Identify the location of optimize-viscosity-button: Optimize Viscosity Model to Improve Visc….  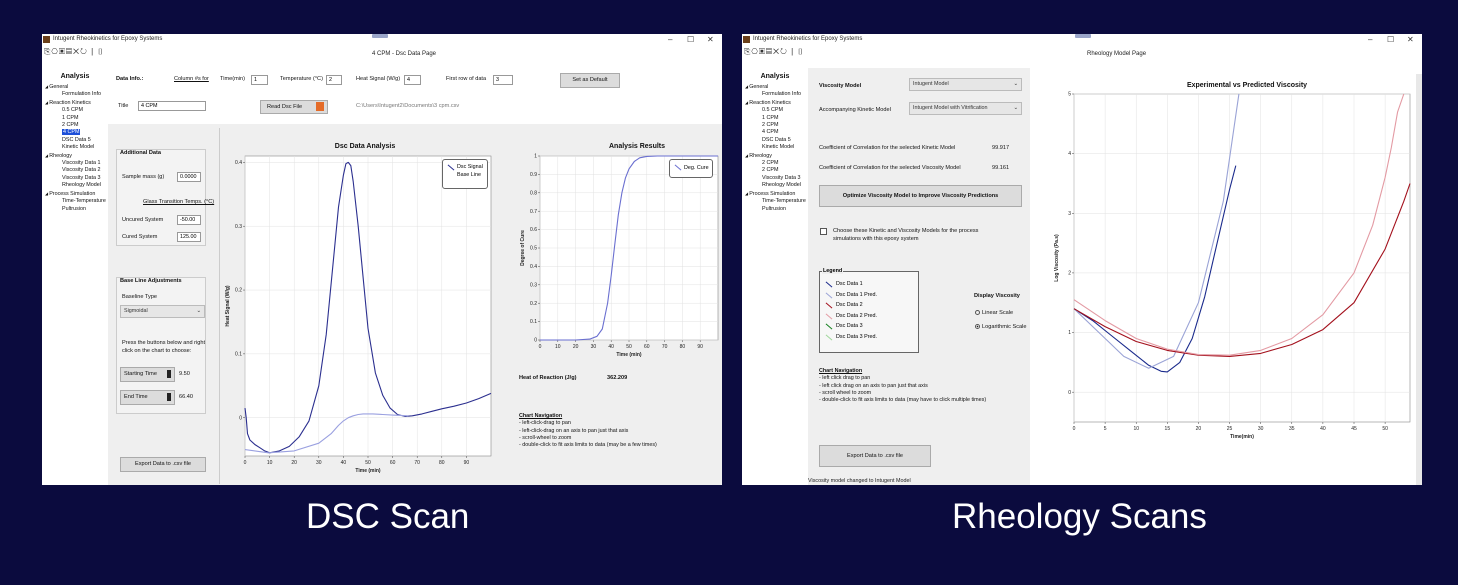
(920, 196).